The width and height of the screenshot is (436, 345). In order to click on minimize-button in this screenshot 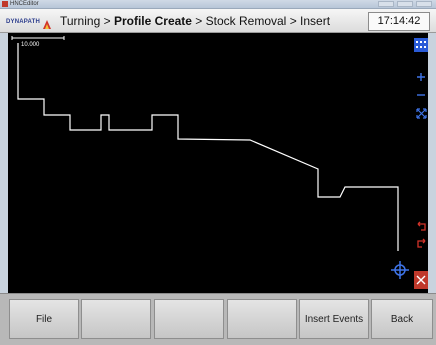, I will do `click(386, 4)`.